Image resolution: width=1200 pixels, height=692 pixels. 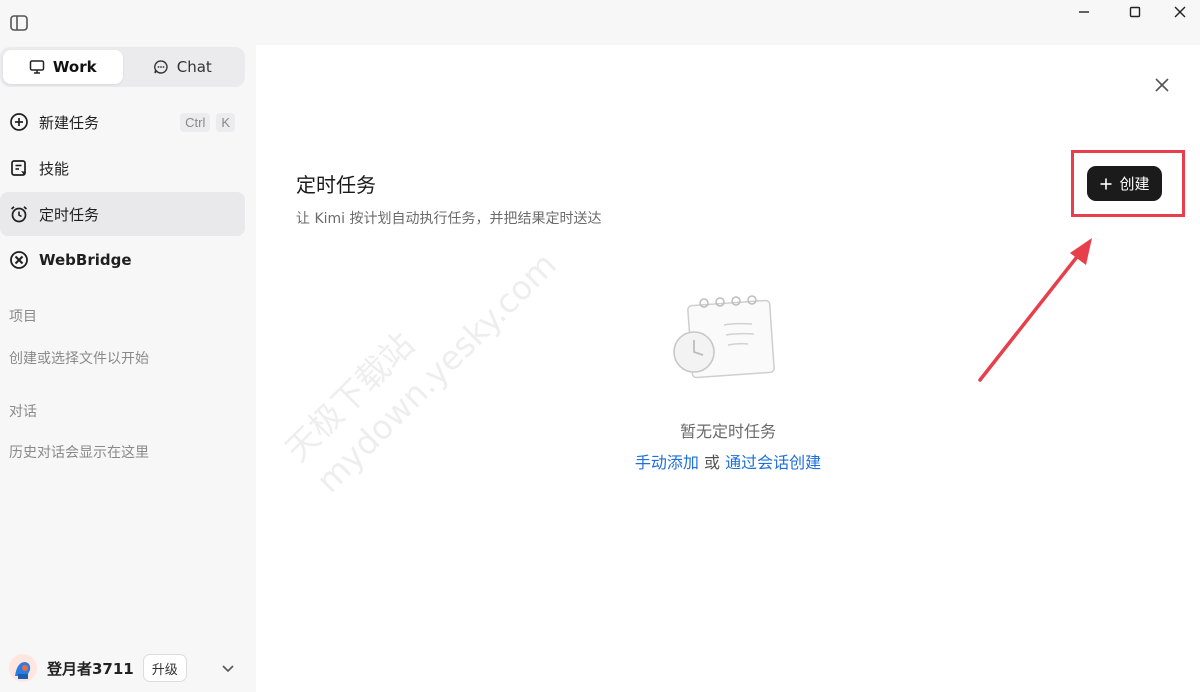 What do you see at coordinates (122, 214) in the screenshot?
I see `sidebar-item-scheduled-tasks: 定时任务` at bounding box center [122, 214].